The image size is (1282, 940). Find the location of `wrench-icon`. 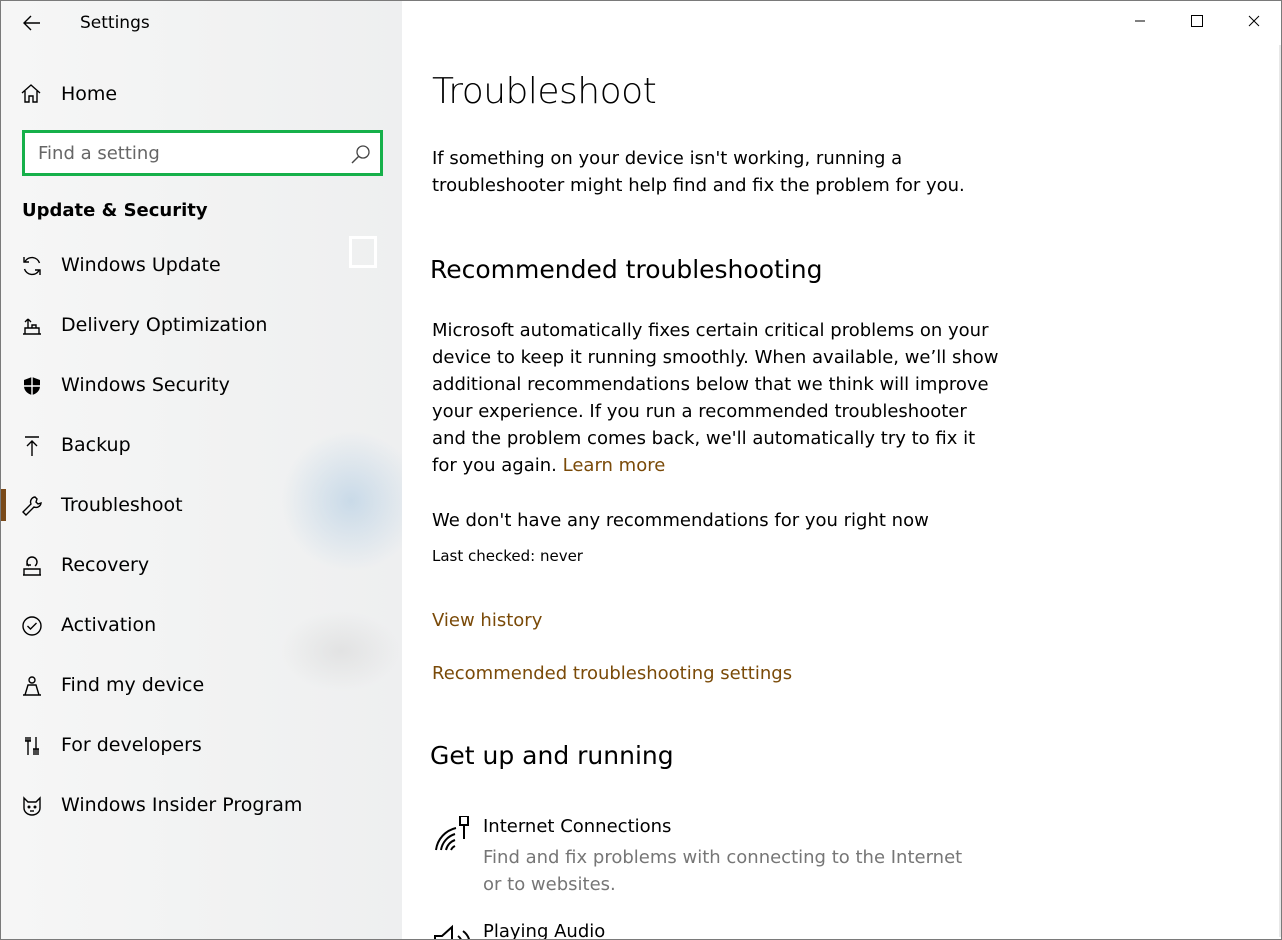

wrench-icon is located at coordinates (32, 506).